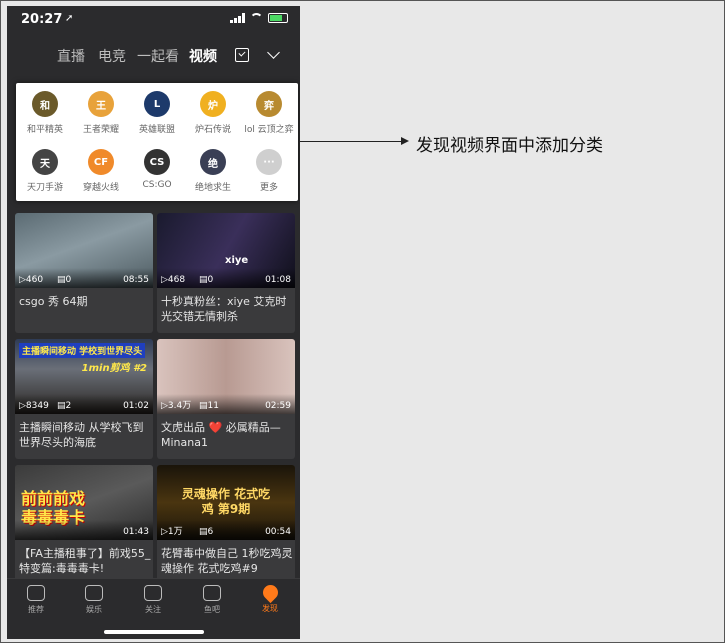  Describe the element at coordinates (278, 406) in the screenshot. I see `video-duration: 02:59` at that location.